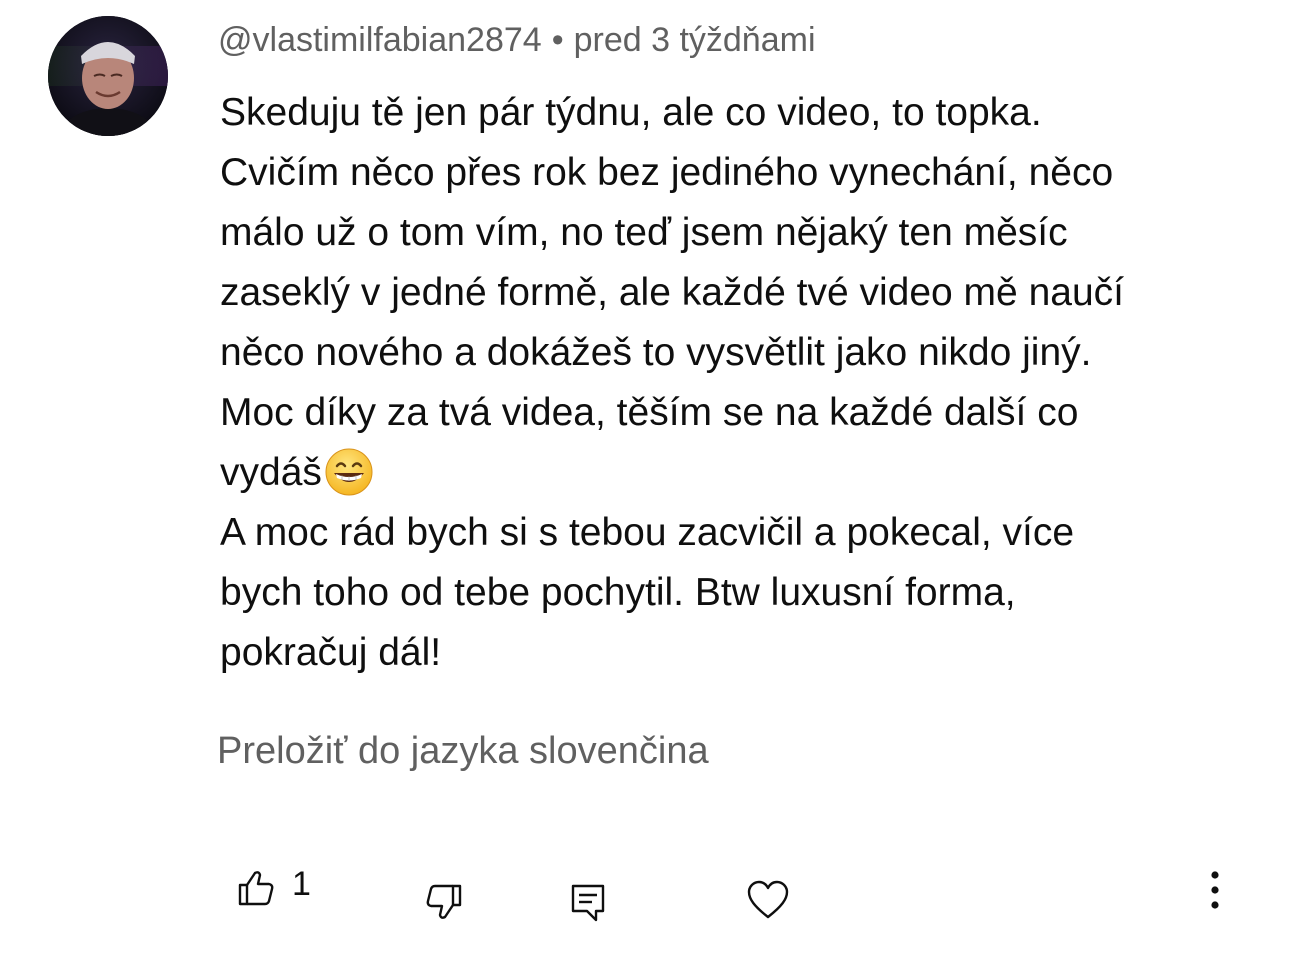 The height and width of the screenshot is (957, 1290). Describe the element at coordinates (463, 751) in the screenshot. I see `translate-link: Preložiť do jazyka slovenčina` at that location.